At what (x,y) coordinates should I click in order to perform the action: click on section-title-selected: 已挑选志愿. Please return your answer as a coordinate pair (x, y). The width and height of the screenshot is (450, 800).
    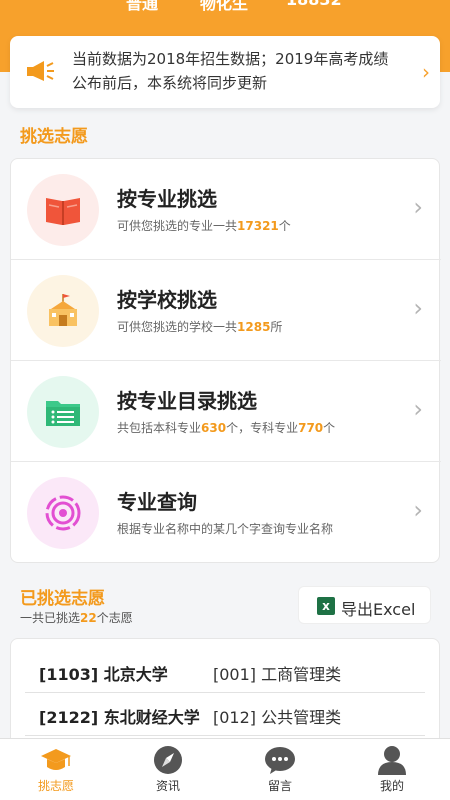
    Looking at the image, I should click on (62, 599).